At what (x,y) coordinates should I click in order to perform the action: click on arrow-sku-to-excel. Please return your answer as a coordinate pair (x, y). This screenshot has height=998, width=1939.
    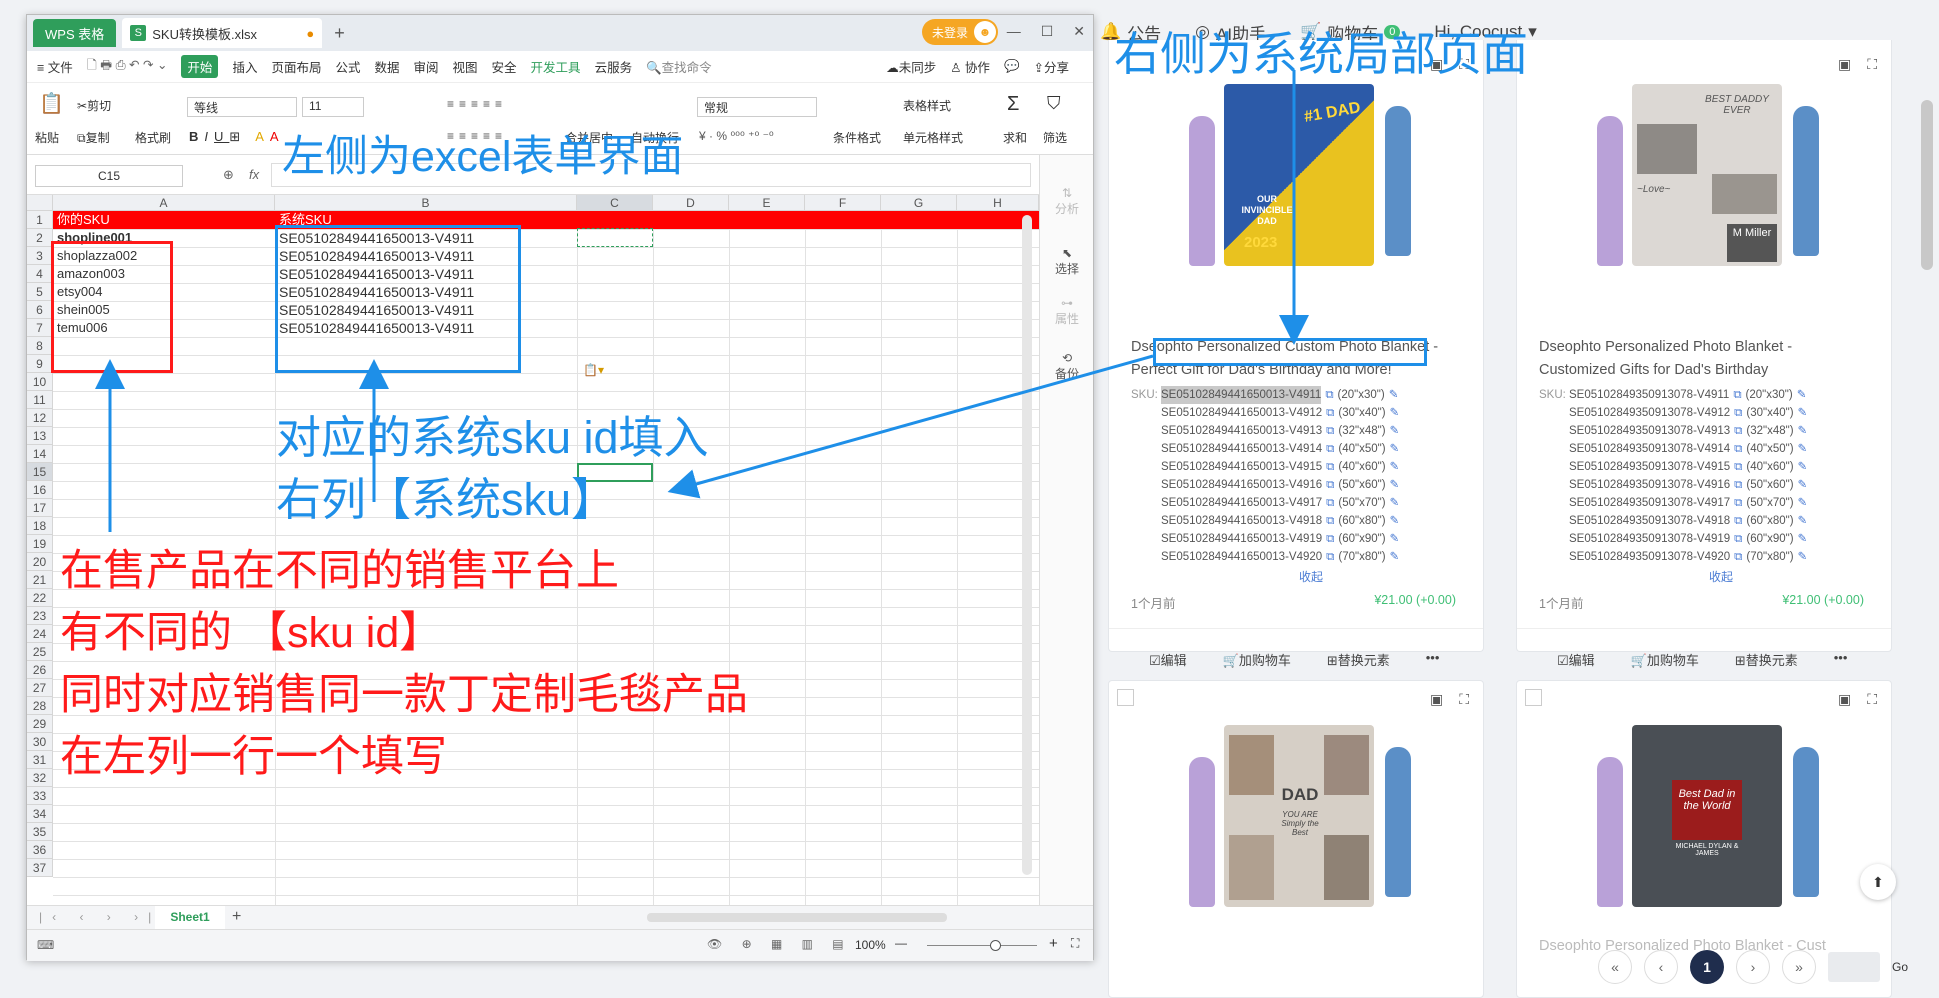
    Looking at the image, I should click on (910, 426).